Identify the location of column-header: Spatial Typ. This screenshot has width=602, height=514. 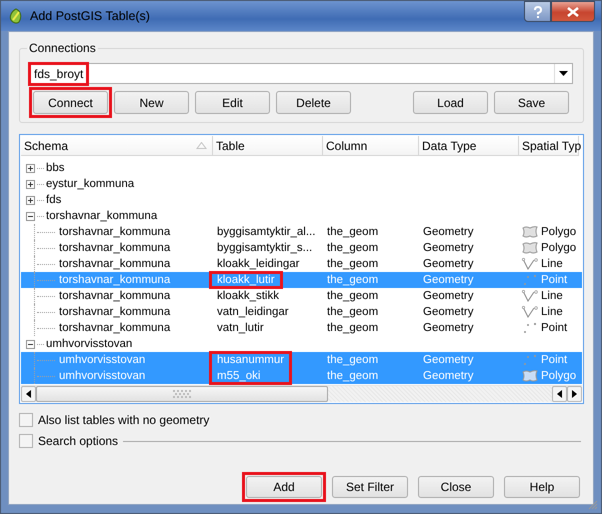
(549, 146).